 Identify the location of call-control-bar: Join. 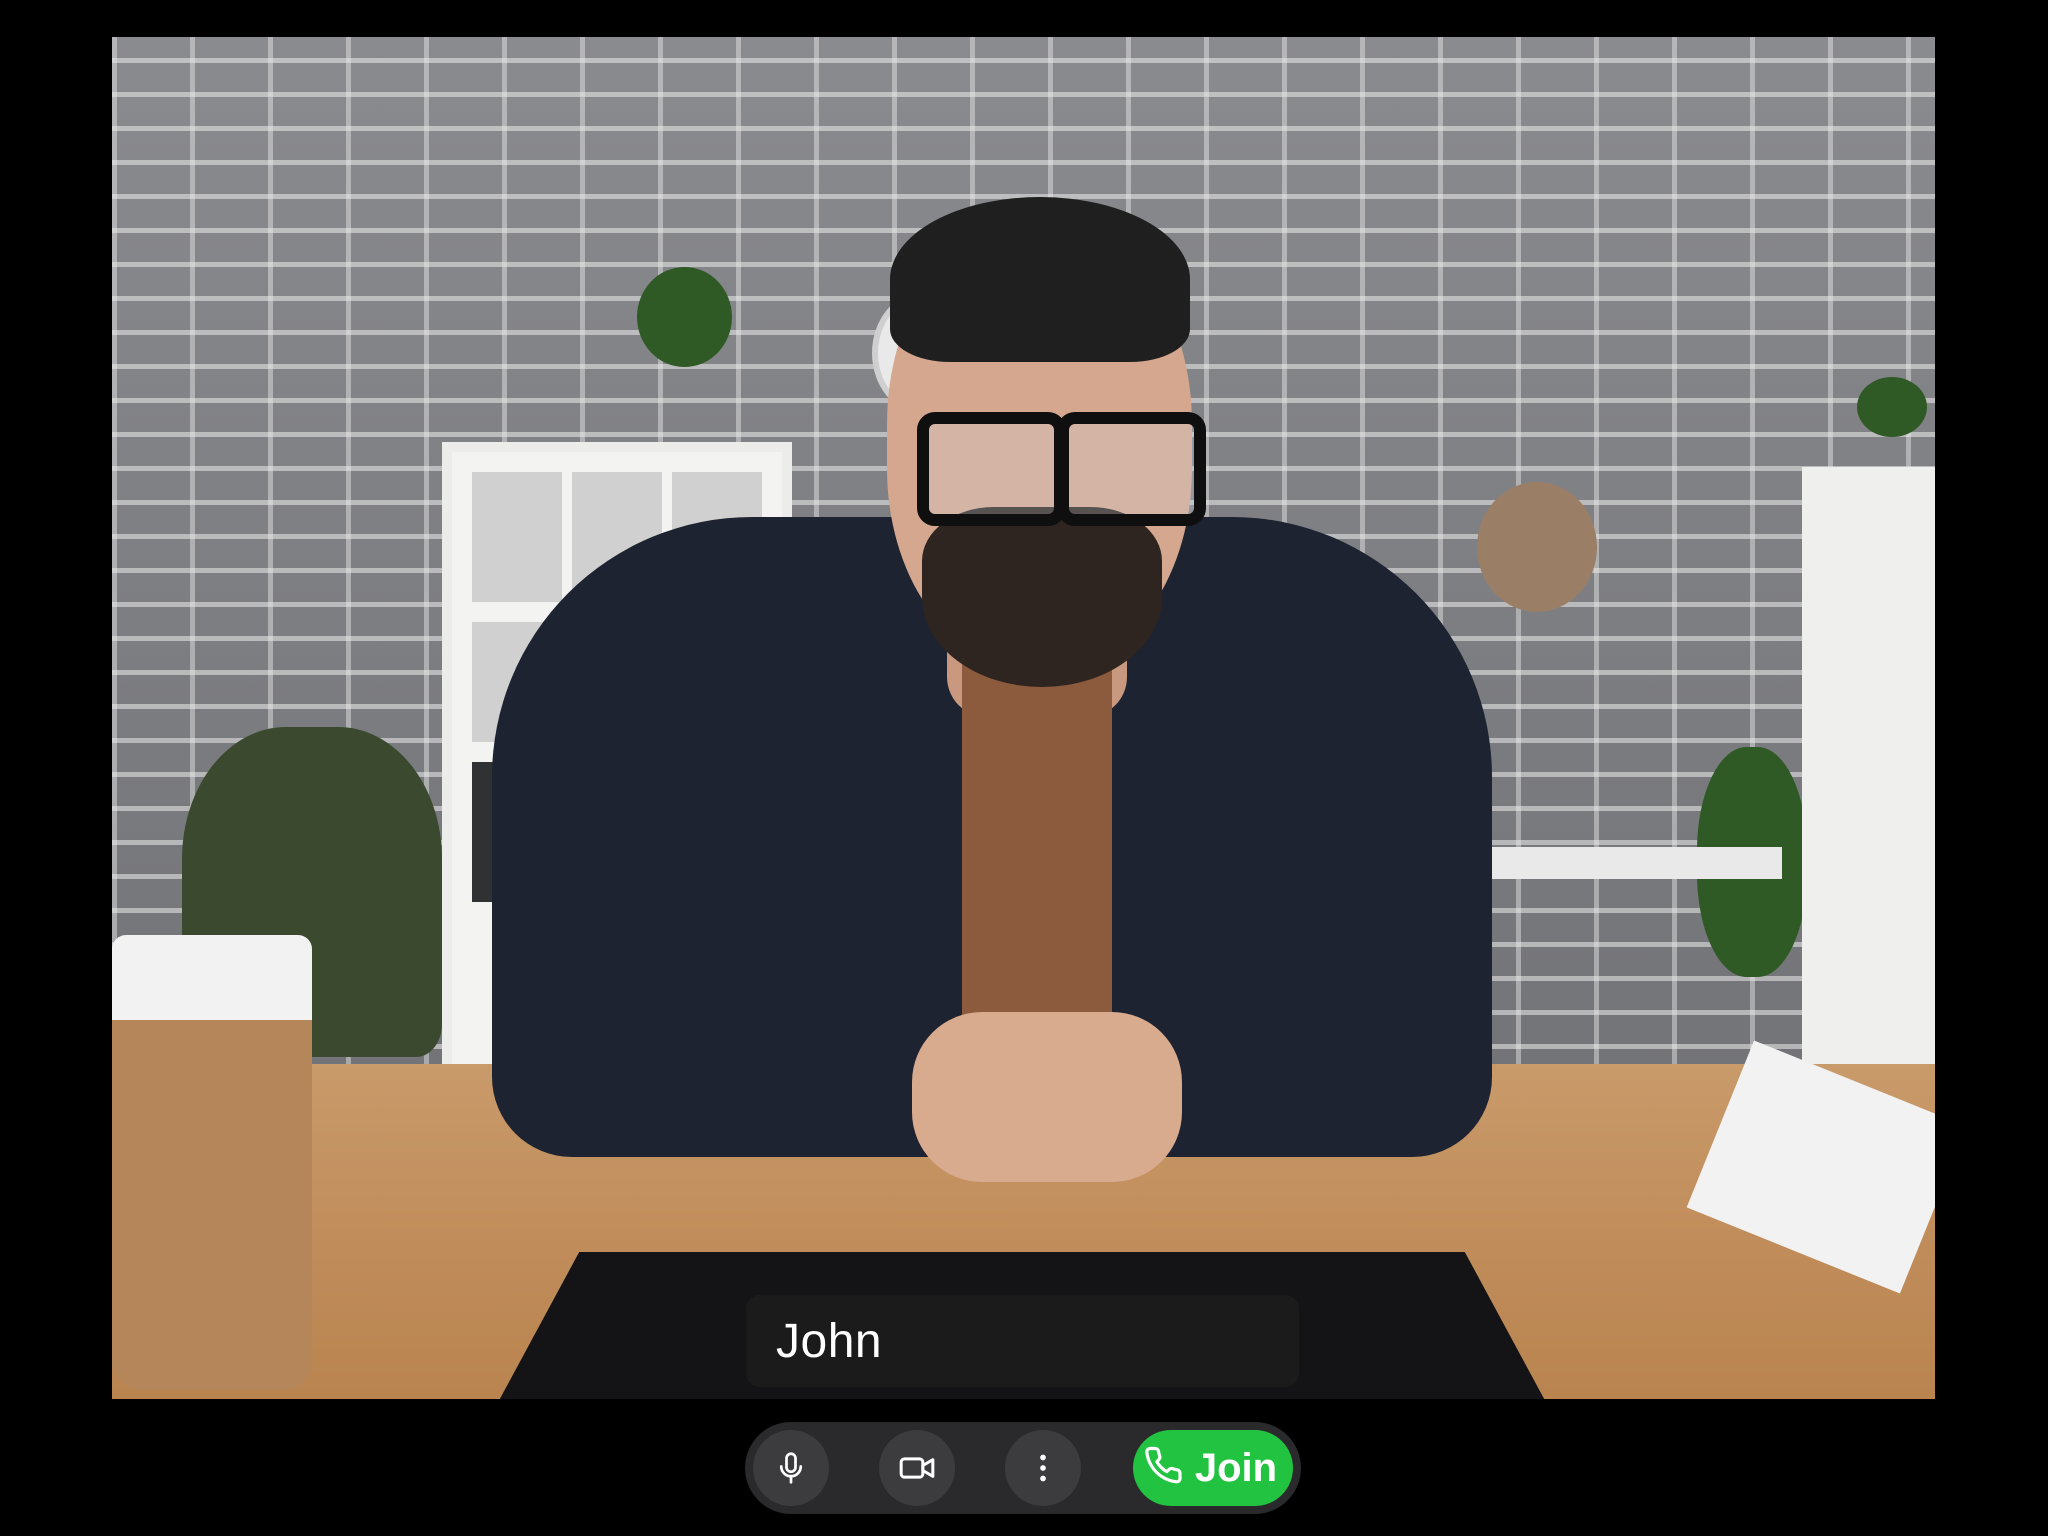
(1023, 1468).